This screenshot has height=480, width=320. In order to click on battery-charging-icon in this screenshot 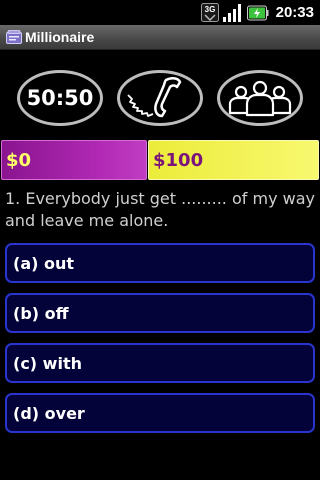, I will do `click(257, 12)`.